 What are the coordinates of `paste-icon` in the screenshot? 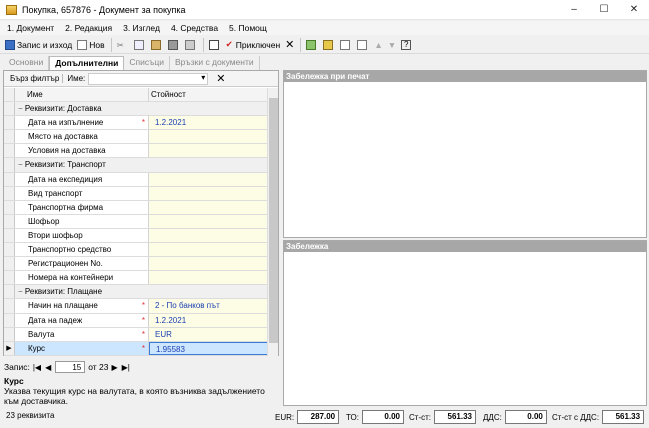 It's located at (155, 44).